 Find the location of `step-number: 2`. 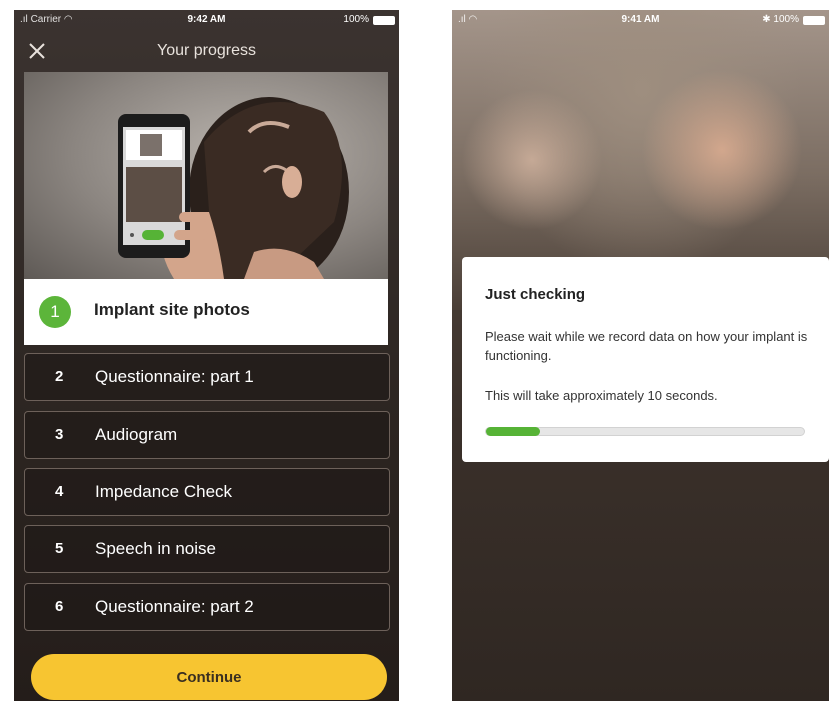

step-number: 2 is located at coordinates (59, 376).